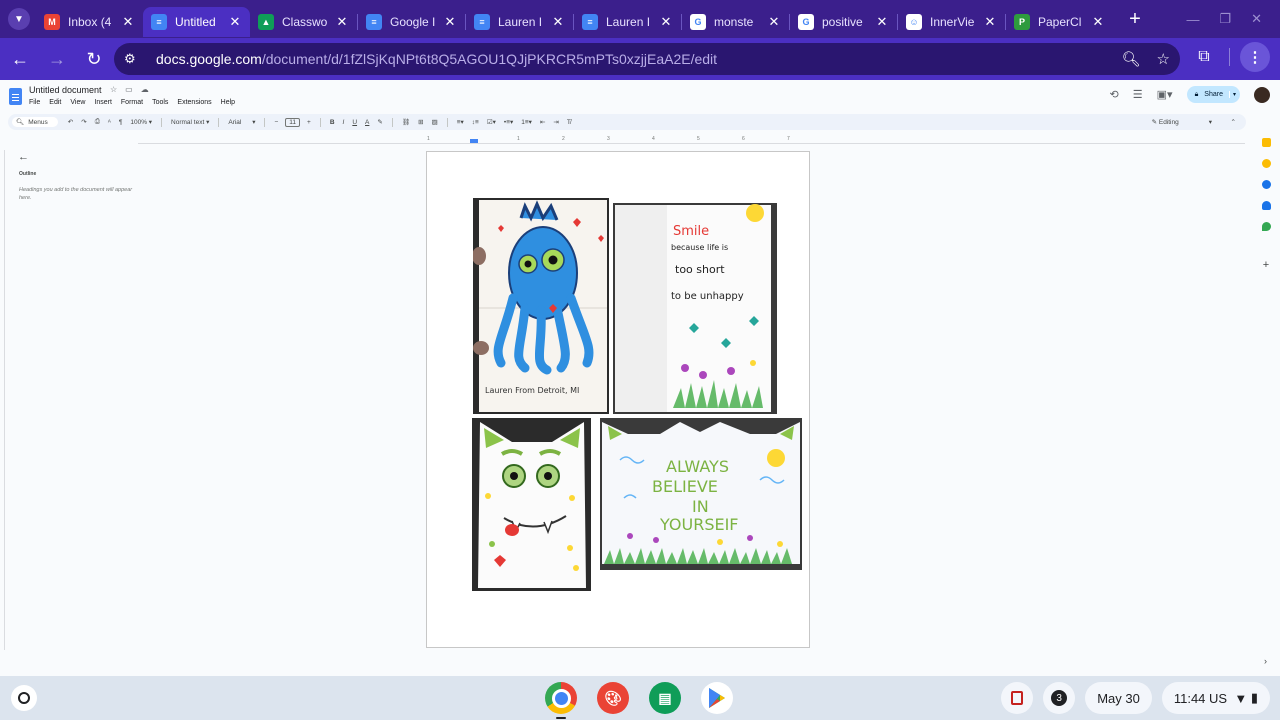  I want to click on maps-icon, so click(1266, 226).